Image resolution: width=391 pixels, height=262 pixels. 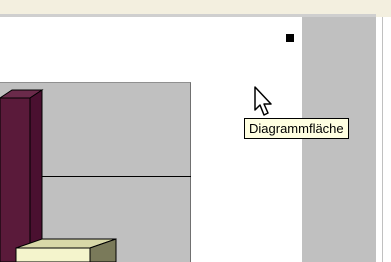 What do you see at coordinates (296, 128) in the screenshot?
I see `tooltip-chart-area: Diagrammfläche` at bounding box center [296, 128].